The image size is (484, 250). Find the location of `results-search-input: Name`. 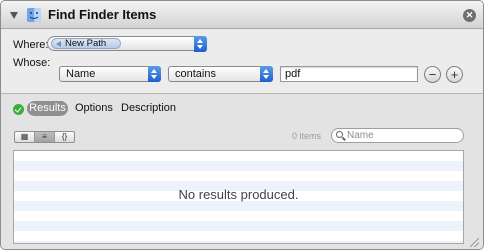

results-search-input: Name is located at coordinates (397, 135).